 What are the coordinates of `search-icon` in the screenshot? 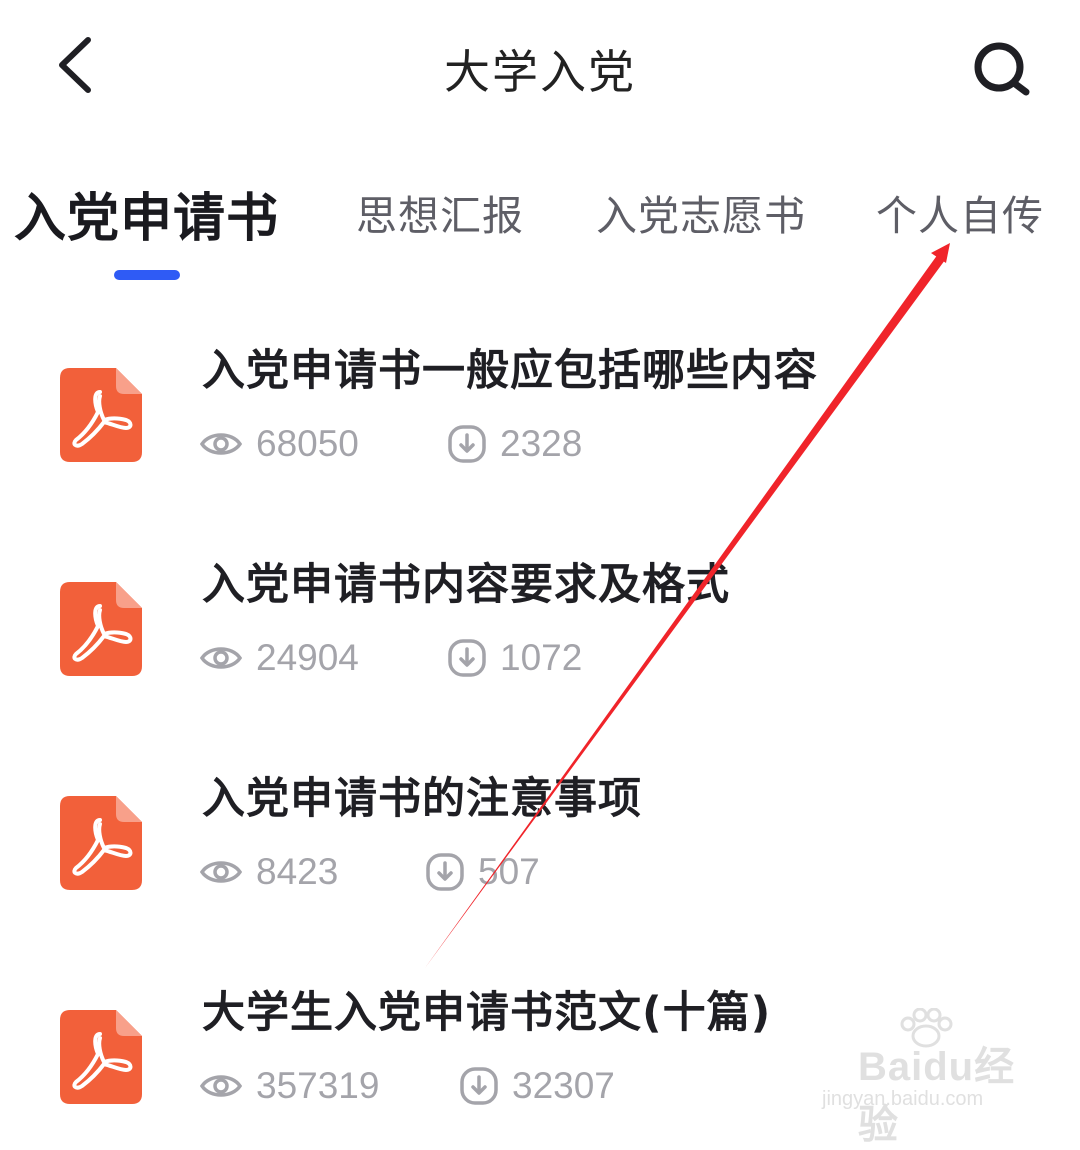 It's located at (1002, 69).